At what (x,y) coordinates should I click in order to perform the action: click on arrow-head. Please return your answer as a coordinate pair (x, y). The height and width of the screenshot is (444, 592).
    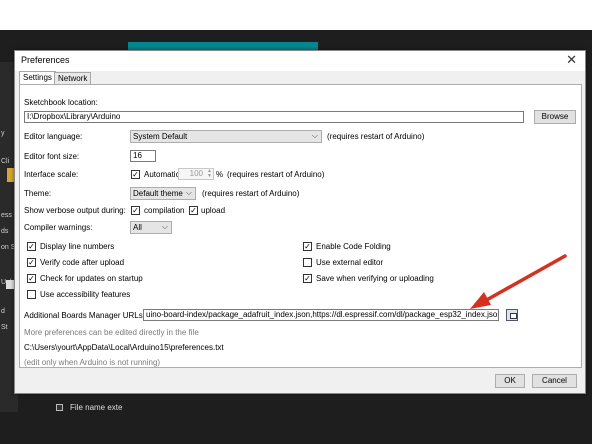
    Looking at the image, I should click on (480, 300).